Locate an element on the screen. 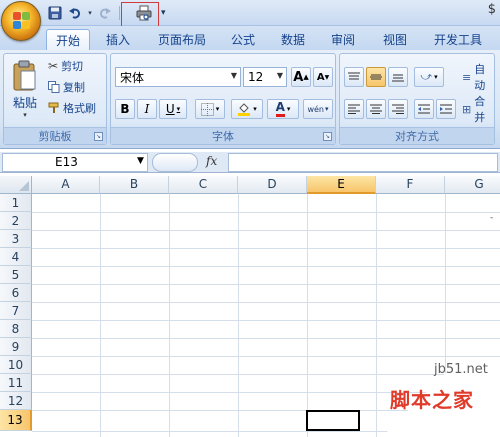  row-header-2: 2 is located at coordinates (16, 221).